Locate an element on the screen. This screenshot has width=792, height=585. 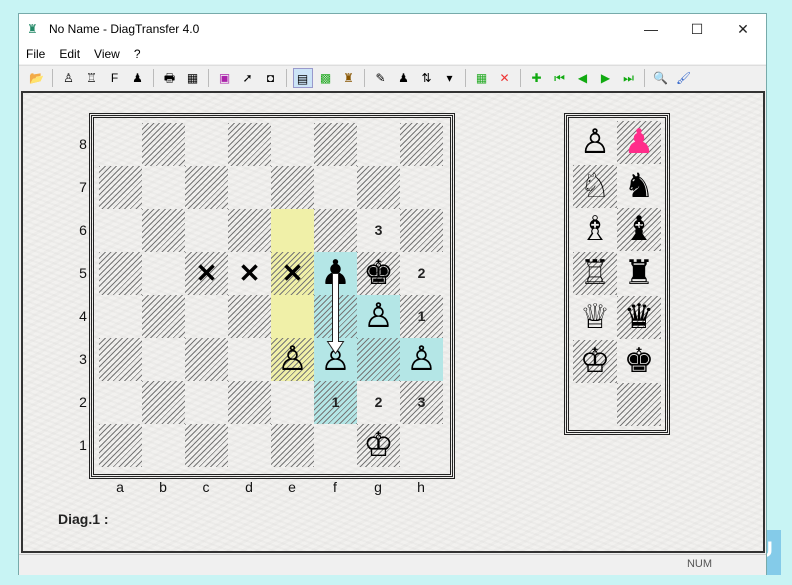
square-f5: ♟ is located at coordinates (335, 273).